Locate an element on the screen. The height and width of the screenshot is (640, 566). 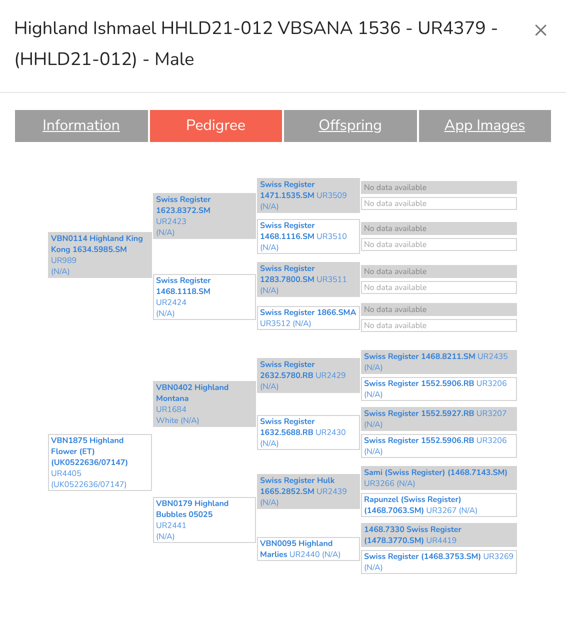
tab: App Images is located at coordinates (484, 126).